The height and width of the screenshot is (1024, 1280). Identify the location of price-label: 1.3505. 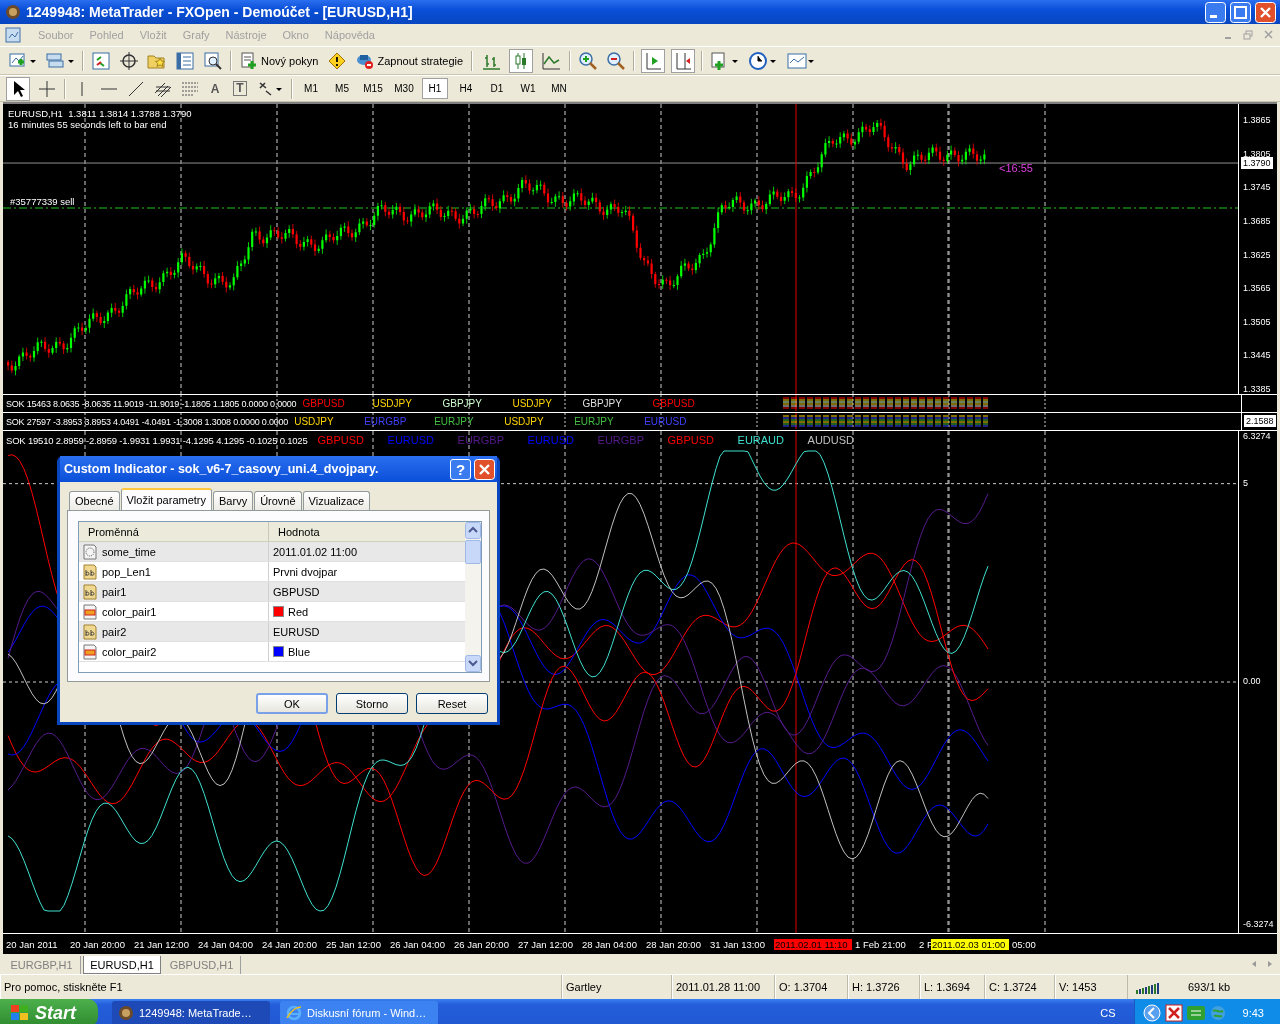
(1257, 321).